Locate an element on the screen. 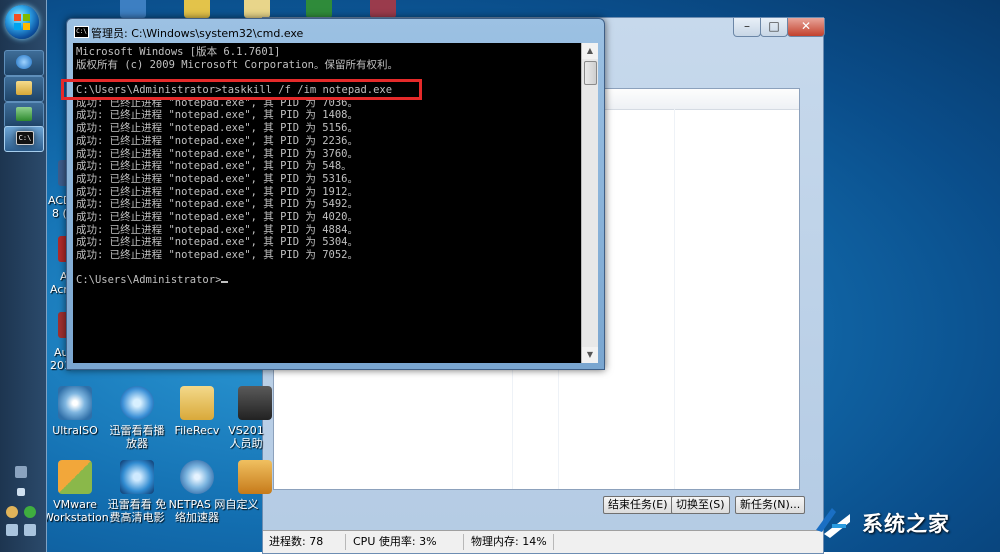 Image resolution: width=1000 pixels, height=554 pixels. cmd-window-icon: C:\ is located at coordinates (81, 32).